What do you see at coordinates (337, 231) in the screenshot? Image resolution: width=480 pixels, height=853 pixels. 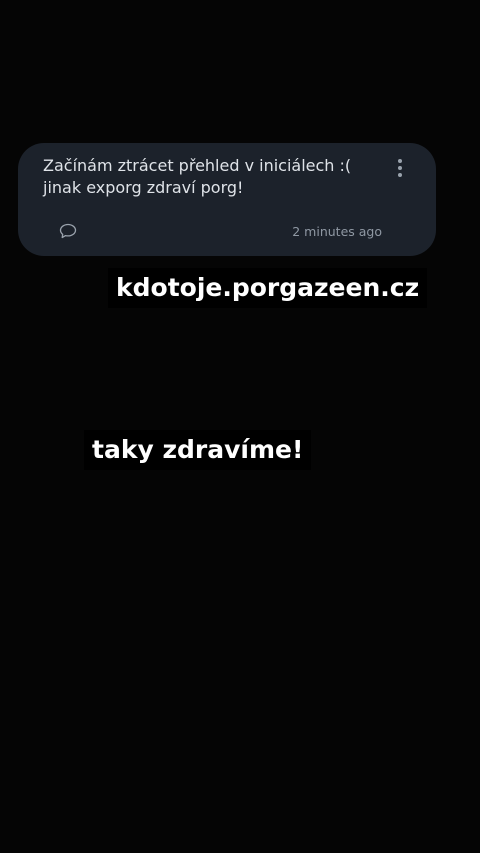 I see `comment-timestamp: 2 minutes ago` at bounding box center [337, 231].